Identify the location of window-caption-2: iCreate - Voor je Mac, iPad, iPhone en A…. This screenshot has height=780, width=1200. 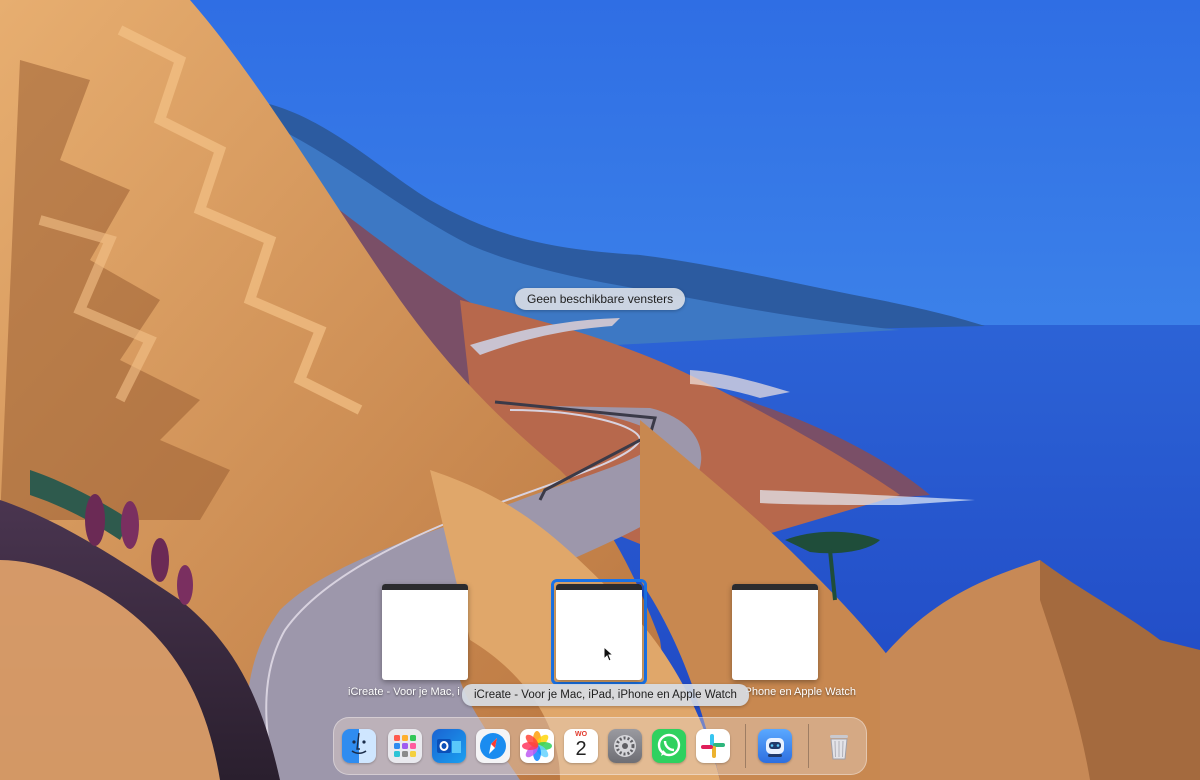
(605, 695).